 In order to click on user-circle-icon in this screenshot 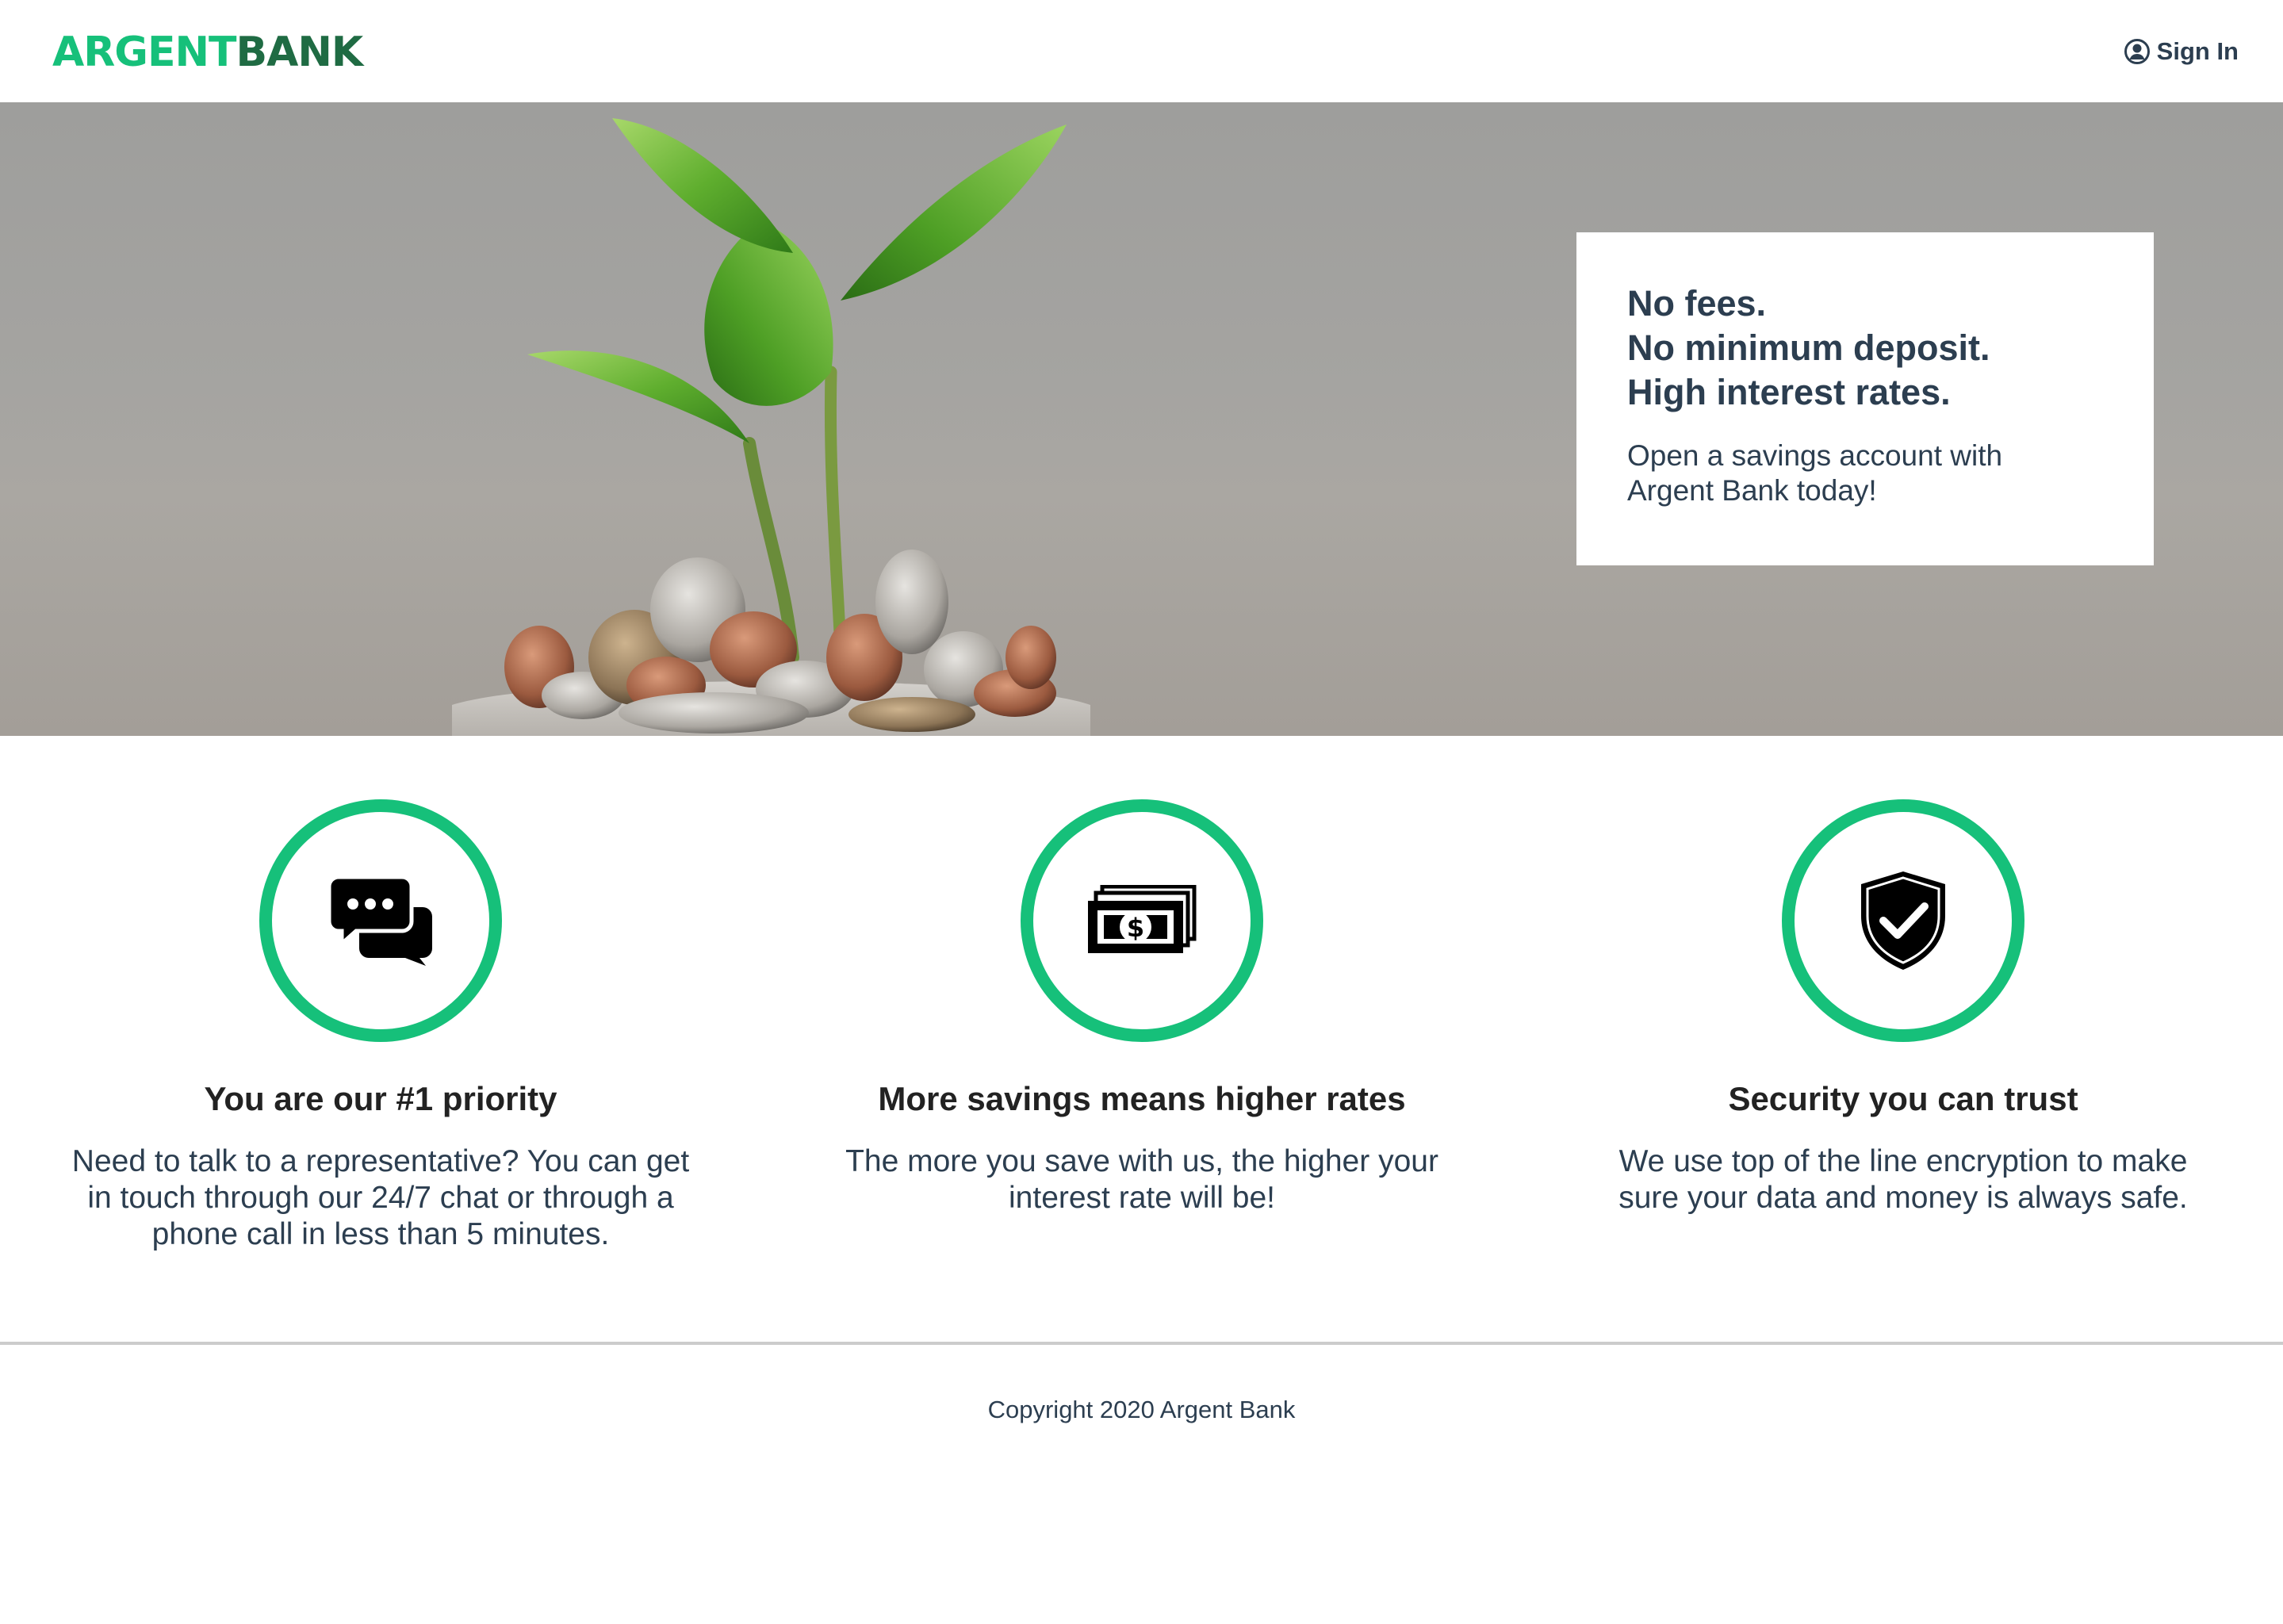, I will do `click(2137, 52)`.